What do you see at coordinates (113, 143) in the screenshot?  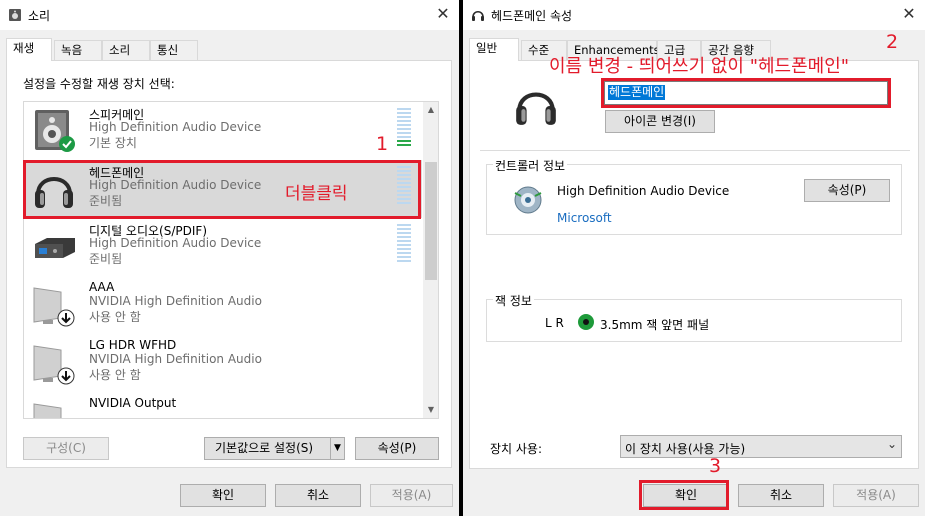 I see `device-status: 기본 장치` at bounding box center [113, 143].